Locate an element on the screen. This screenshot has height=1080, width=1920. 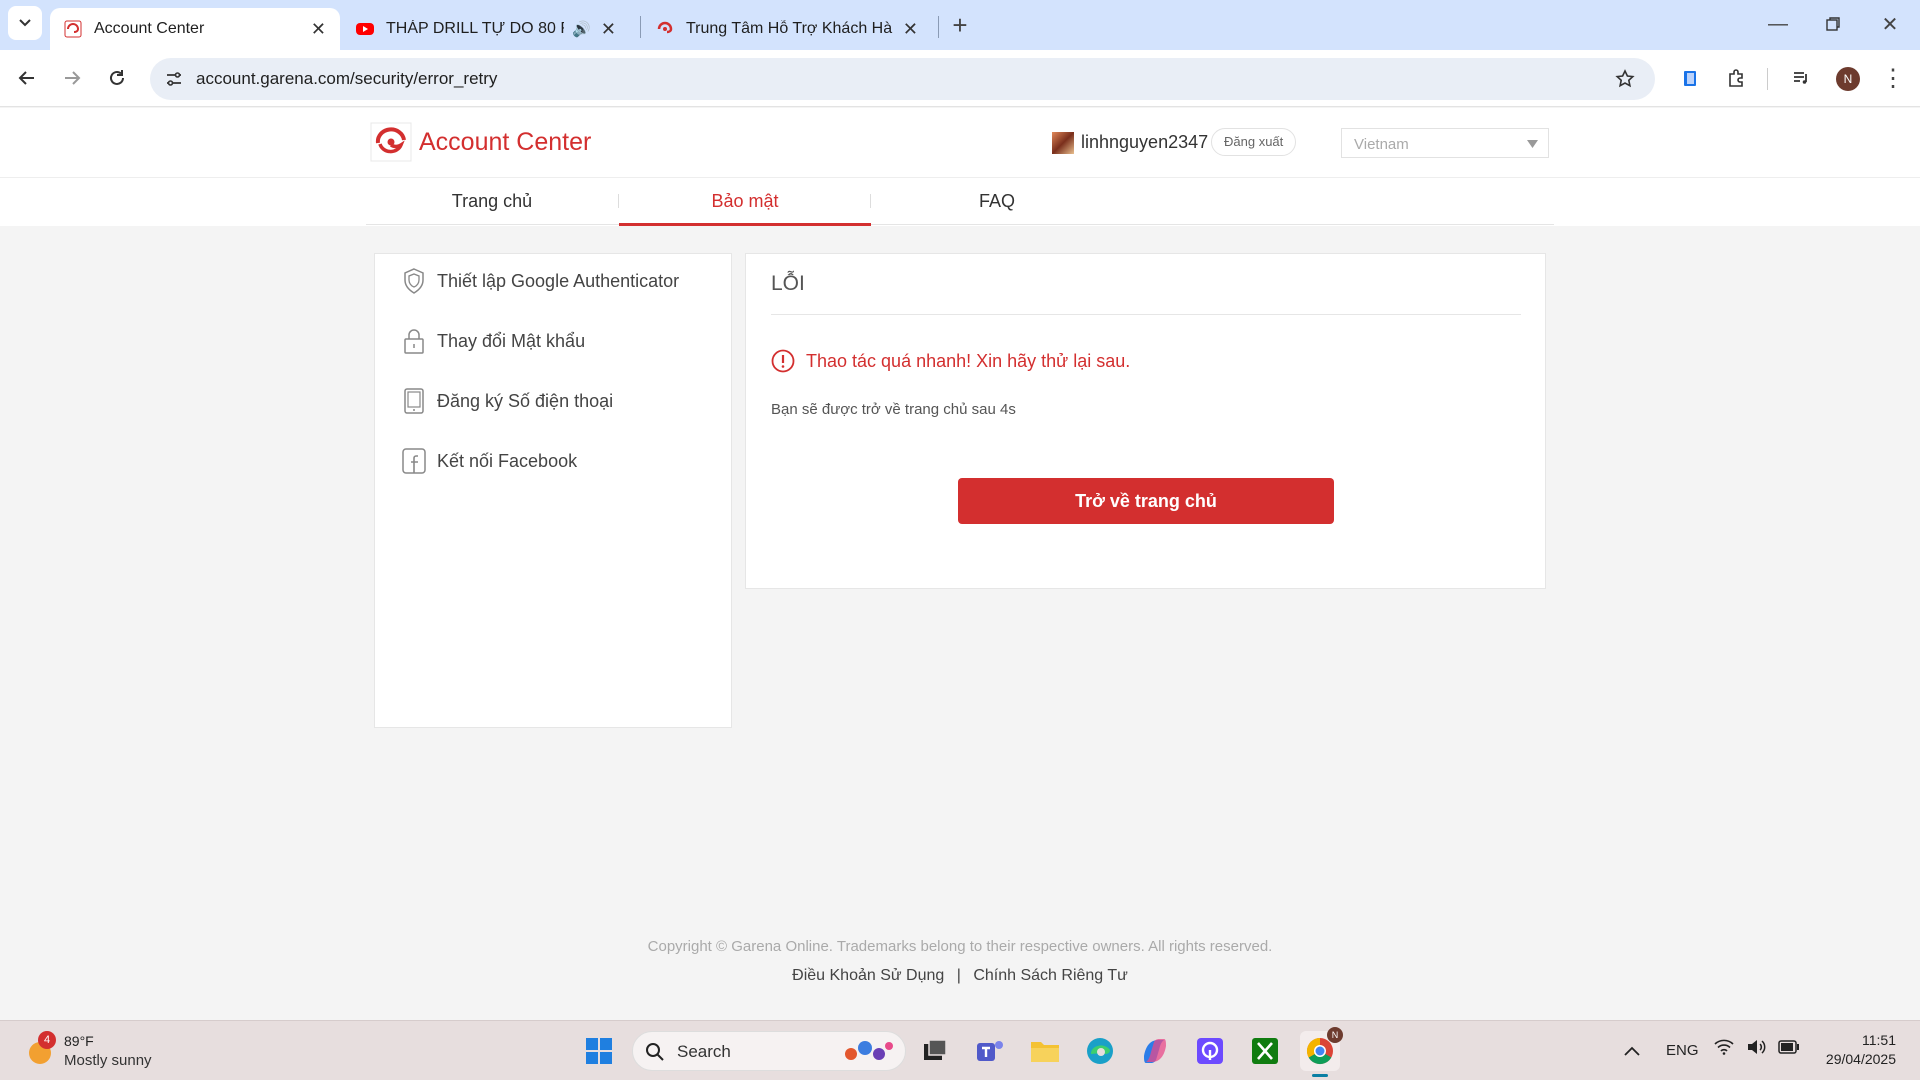
active-app-indicator is located at coordinates (1320, 1075).